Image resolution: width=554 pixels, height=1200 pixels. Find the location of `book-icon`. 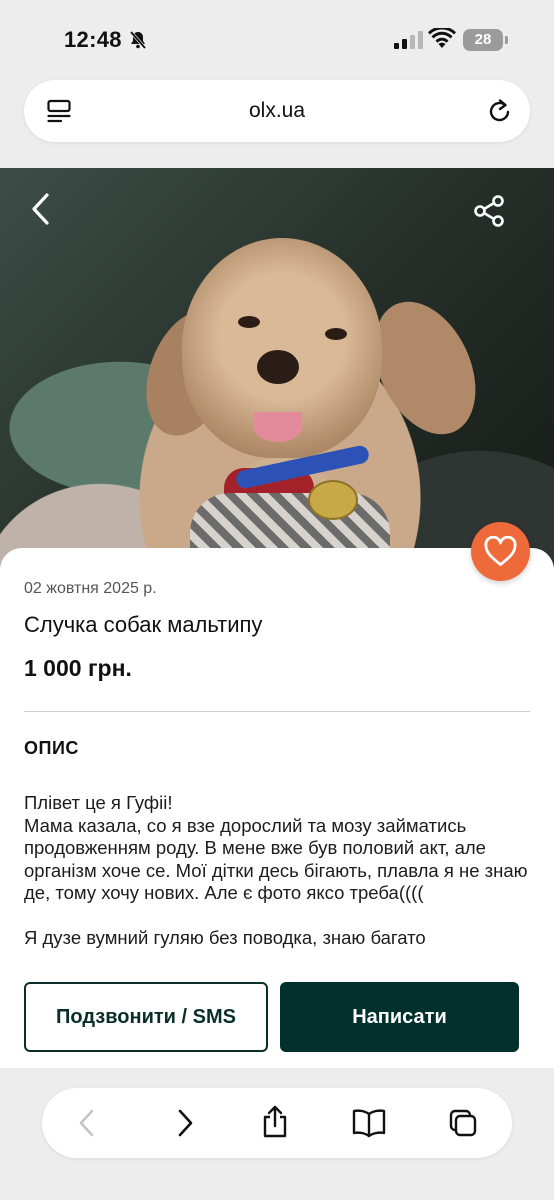

book-icon is located at coordinates (369, 1123).